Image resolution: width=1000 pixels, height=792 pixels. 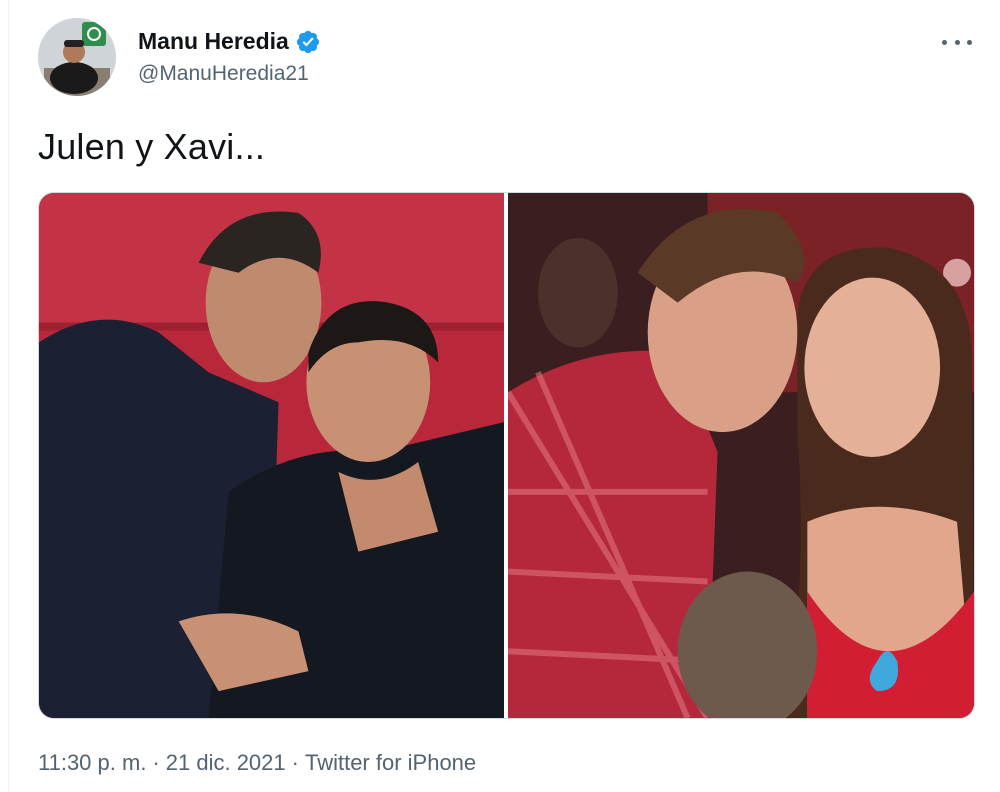 I want to click on tweet-source: Twitter for iPhone, so click(x=390, y=763).